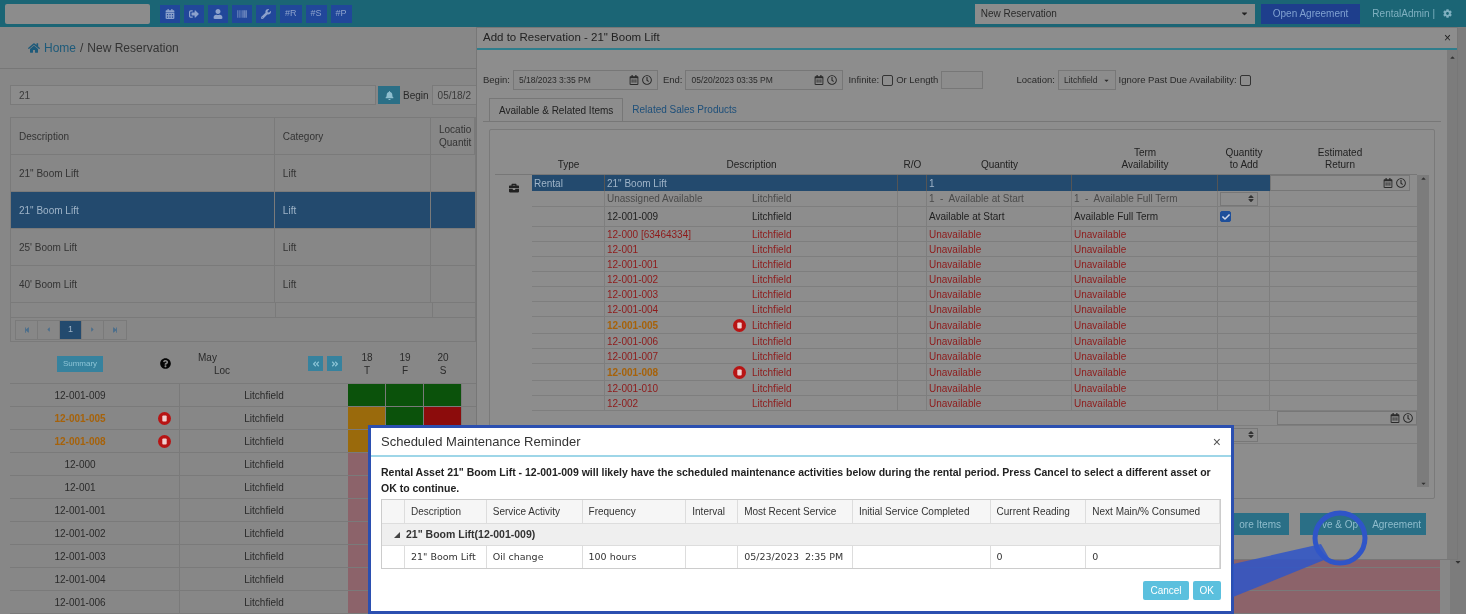 The image size is (1466, 614). What do you see at coordinates (1114, 13) in the screenshot?
I see `page-select: New Reservation` at bounding box center [1114, 13].